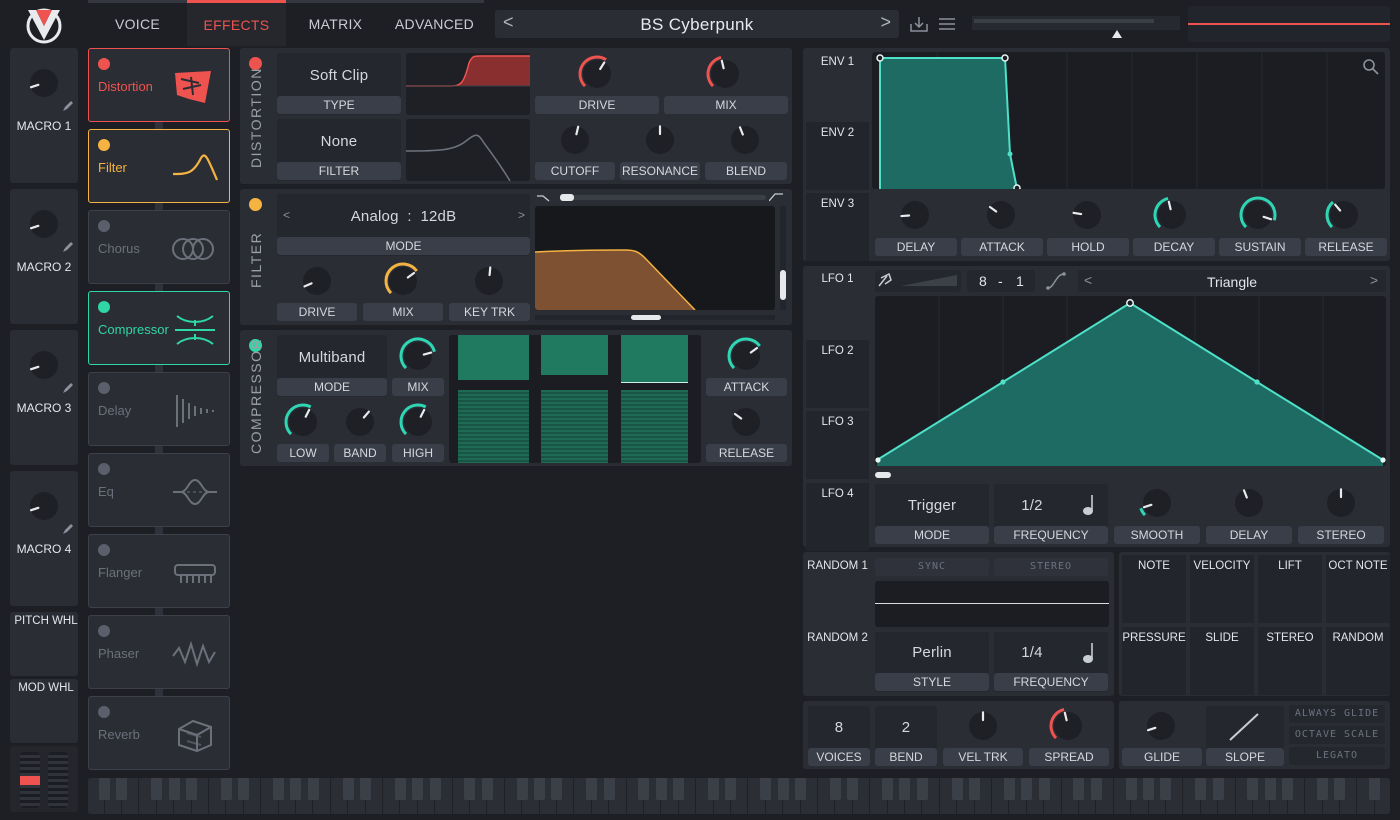 This screenshot has width=1400, height=820. Describe the element at coordinates (1154, 661) in the screenshot. I see `mod-source-pressure: PRESSURE` at that location.